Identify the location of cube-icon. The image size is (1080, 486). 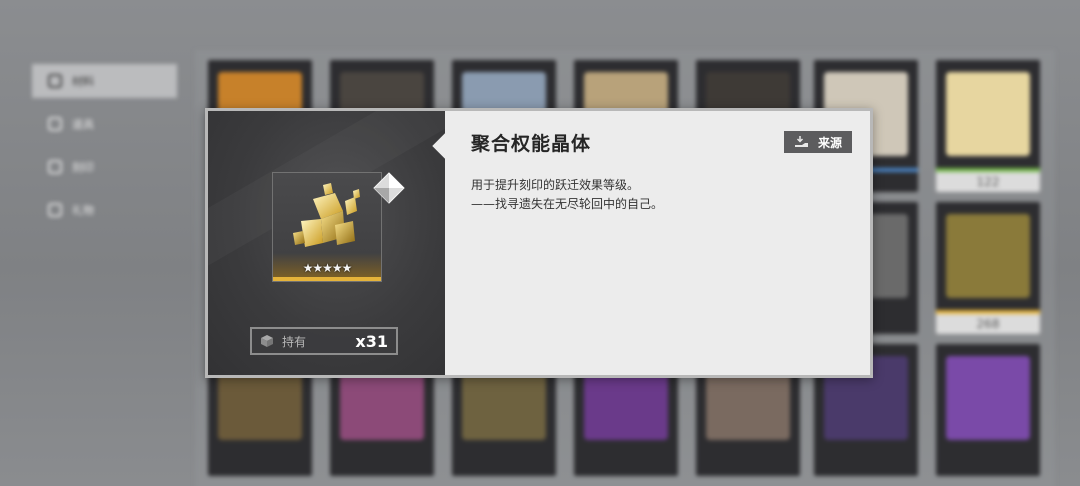
(267, 341).